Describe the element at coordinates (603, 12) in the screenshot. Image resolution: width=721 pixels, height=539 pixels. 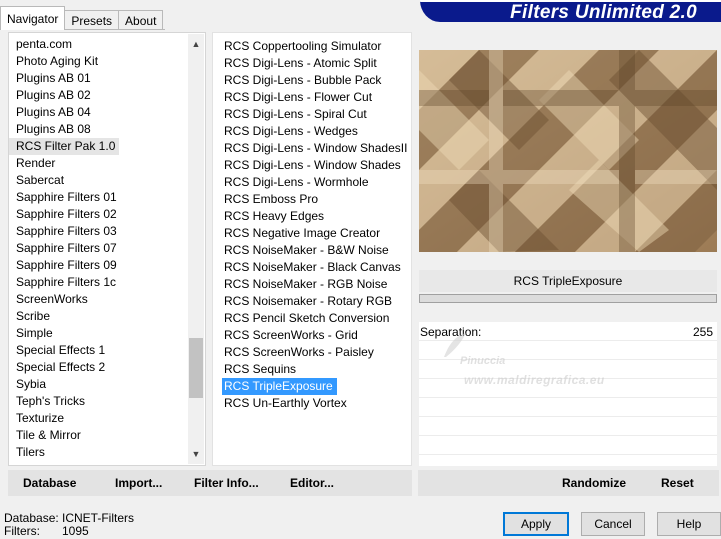
I see `app-title: Filters Unlimited 2.0` at that location.